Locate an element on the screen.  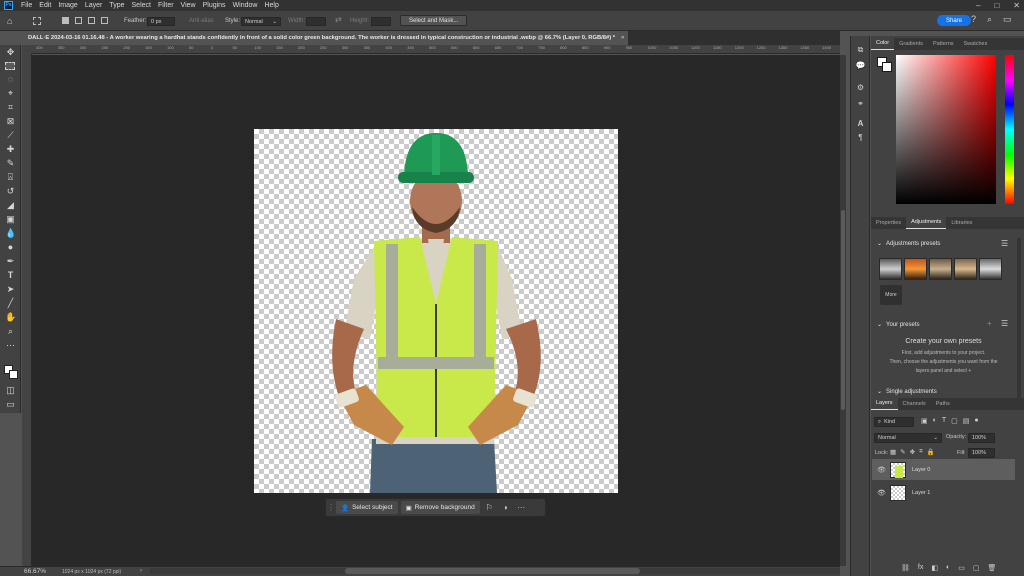
brush-tool-icon: ✎ is located at coordinates (10, 163).